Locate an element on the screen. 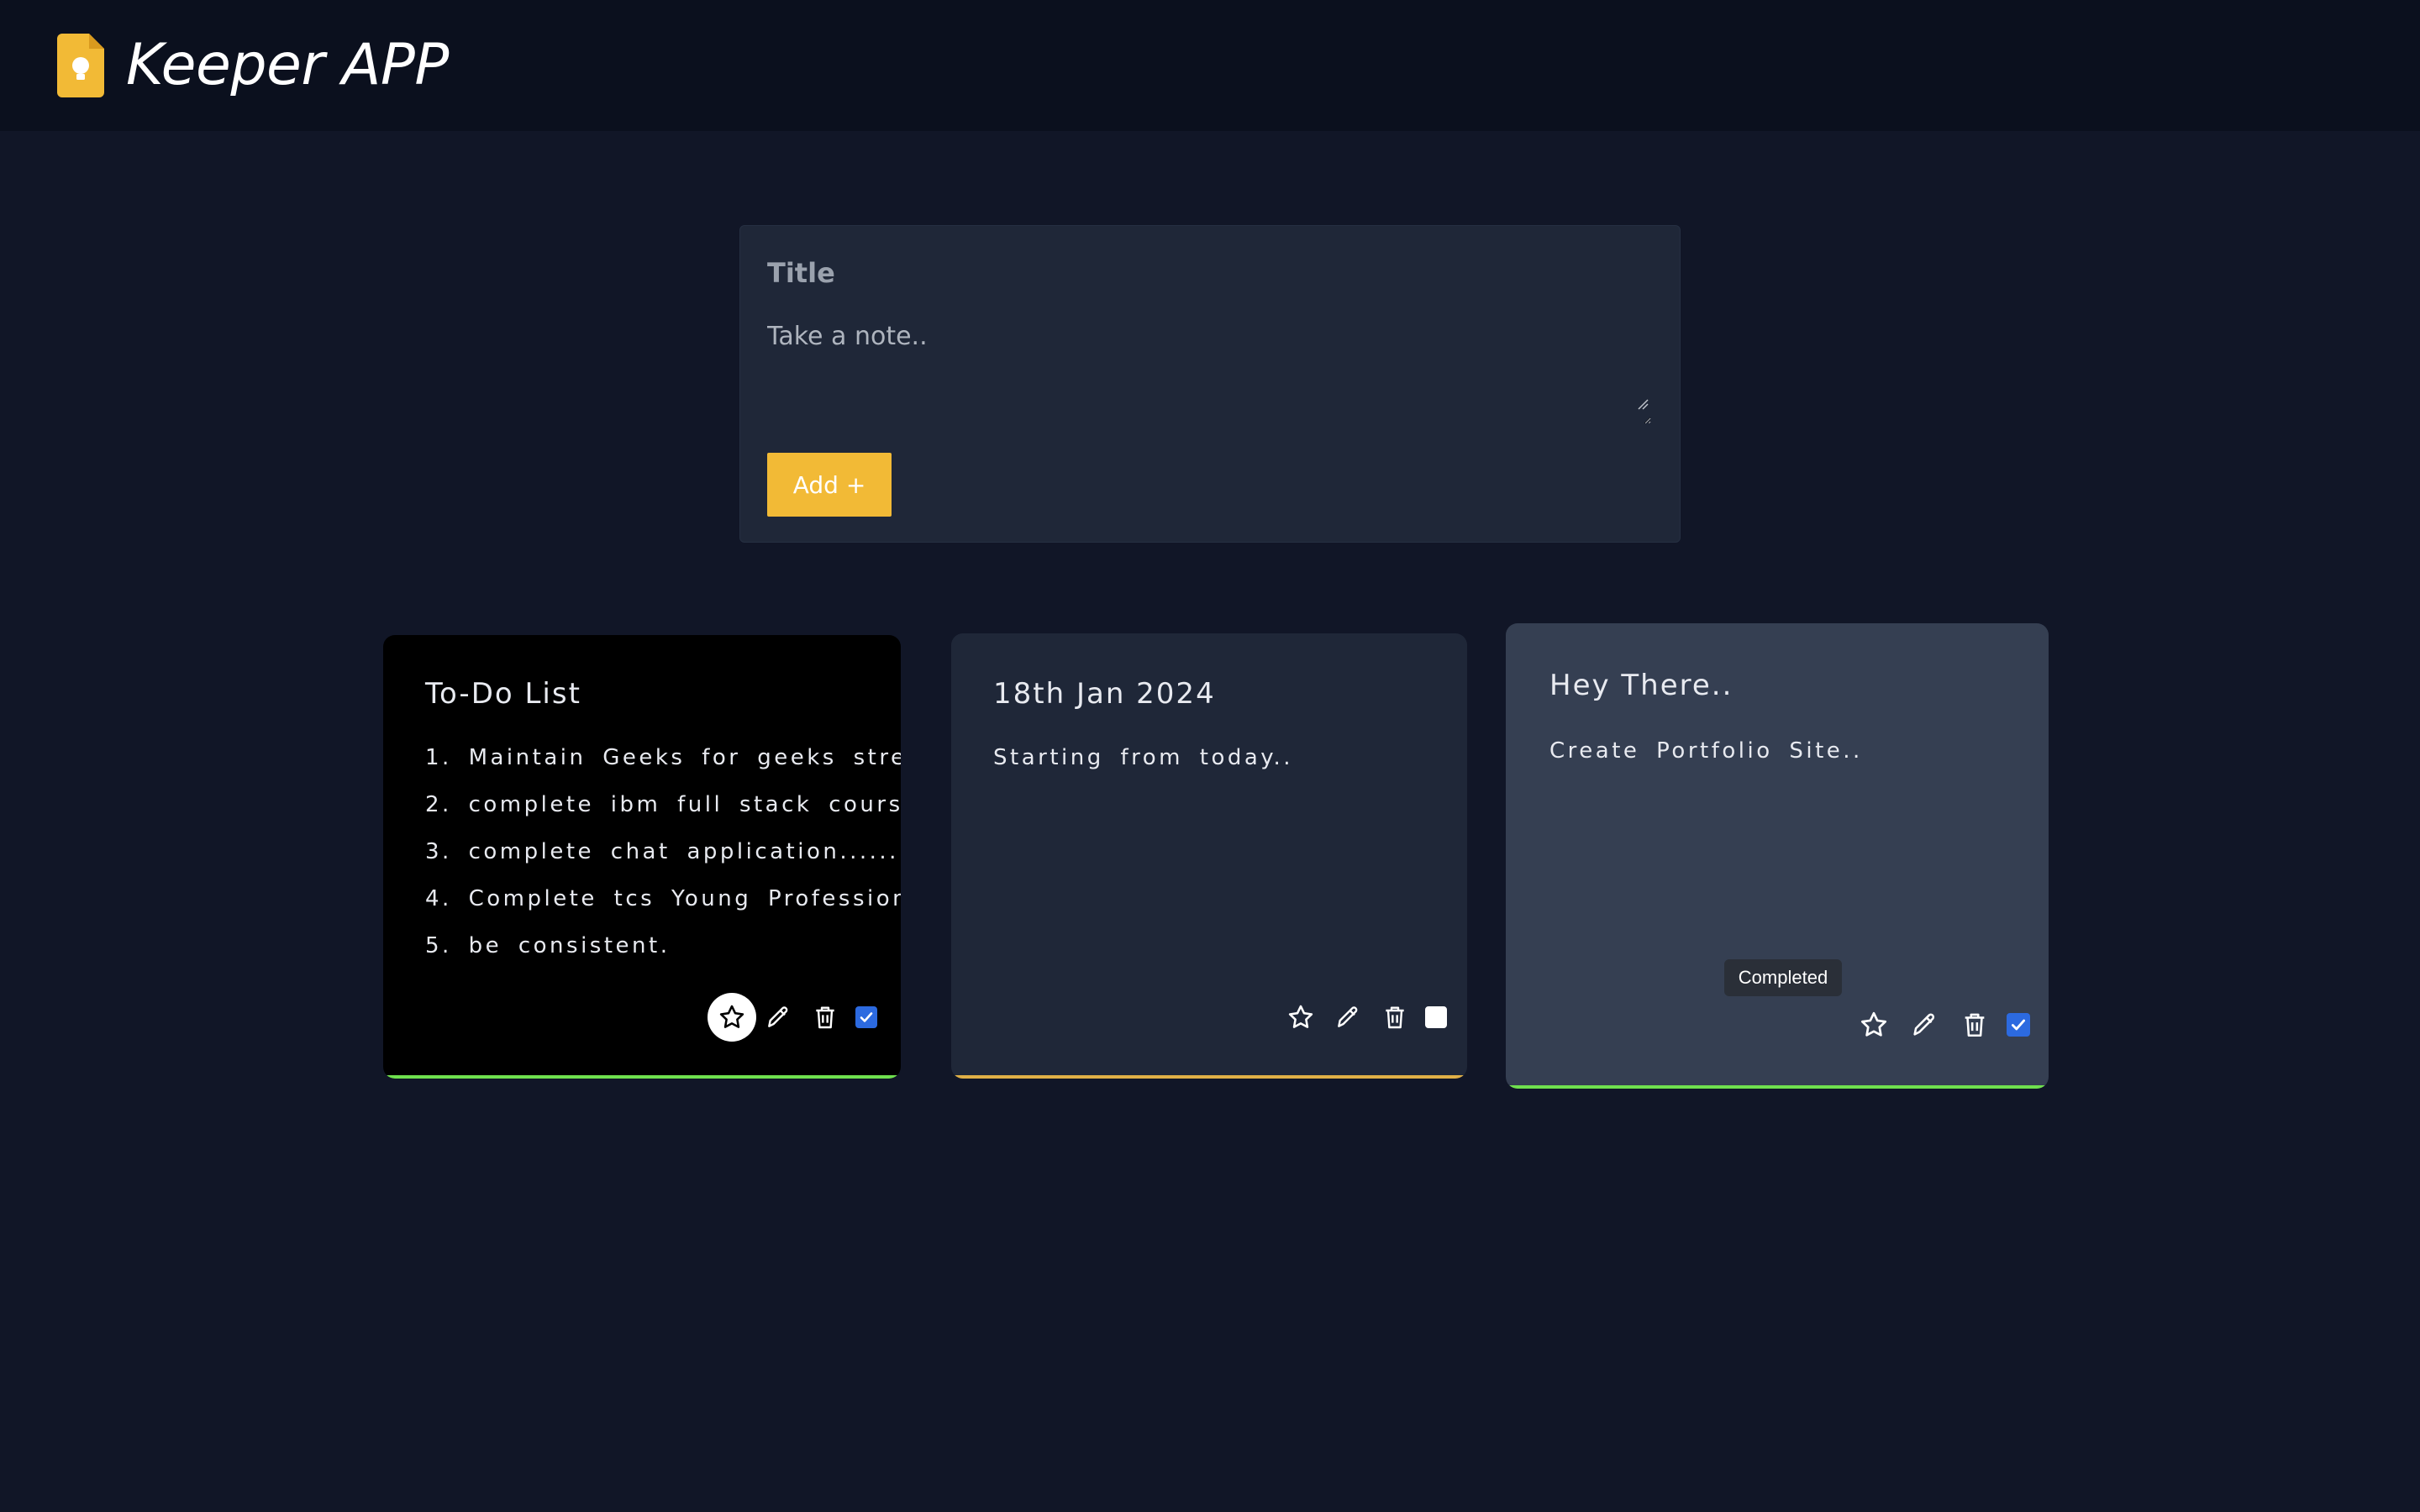 The height and width of the screenshot is (1512, 2420). note-line: Create Portfolio Site.. is located at coordinates (1706, 751).